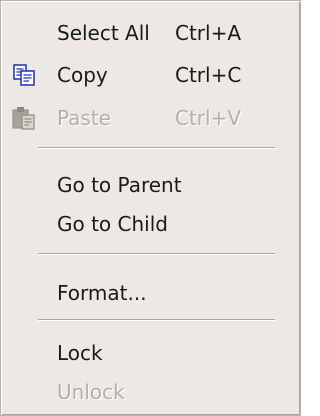 This screenshot has height=416, width=320. Describe the element at coordinates (150, 353) in the screenshot. I see `menu-item-lock: Lock` at that location.